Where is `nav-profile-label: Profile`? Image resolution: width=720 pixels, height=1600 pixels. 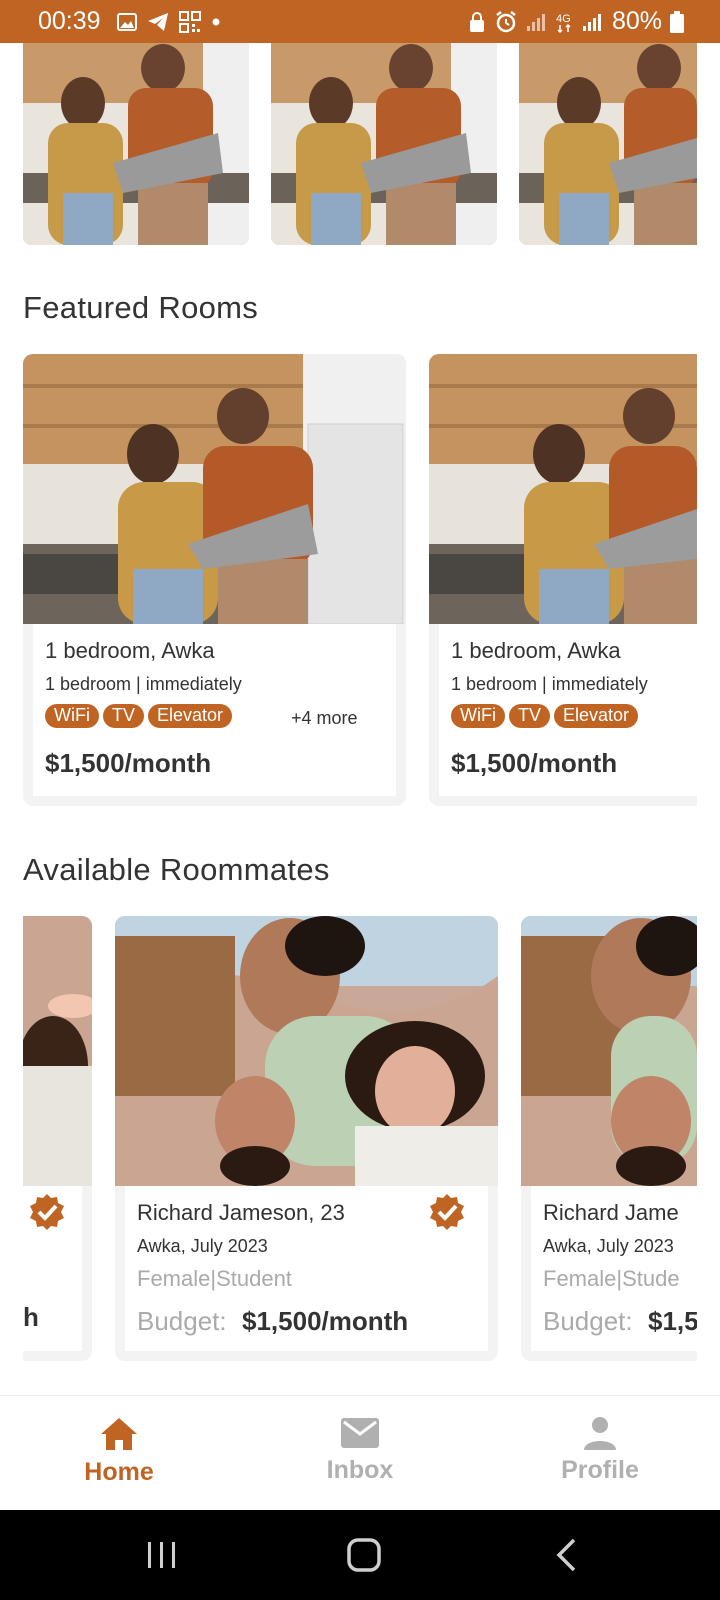 nav-profile-label: Profile is located at coordinates (600, 1470).